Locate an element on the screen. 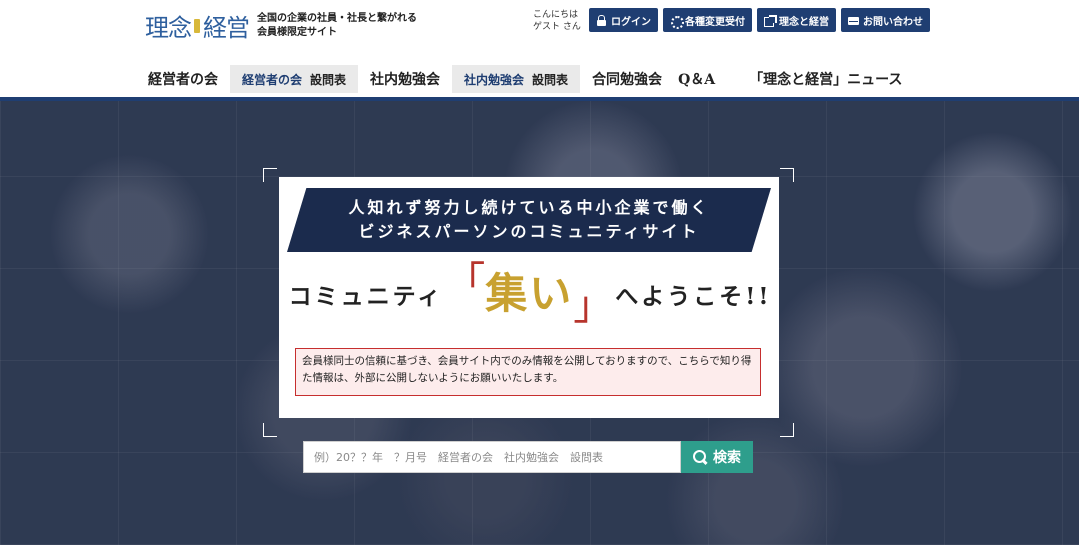 The image size is (1079, 545). external-link-icon is located at coordinates (770, 20).